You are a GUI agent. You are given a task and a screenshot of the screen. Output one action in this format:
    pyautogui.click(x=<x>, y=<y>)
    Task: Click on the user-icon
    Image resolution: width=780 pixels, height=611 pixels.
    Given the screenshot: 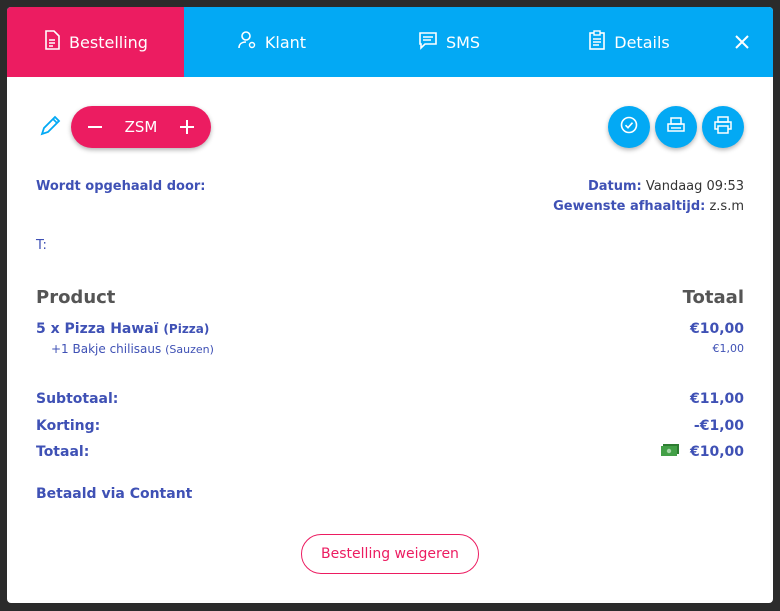 What is the action you would take?
    pyautogui.click(x=251, y=42)
    